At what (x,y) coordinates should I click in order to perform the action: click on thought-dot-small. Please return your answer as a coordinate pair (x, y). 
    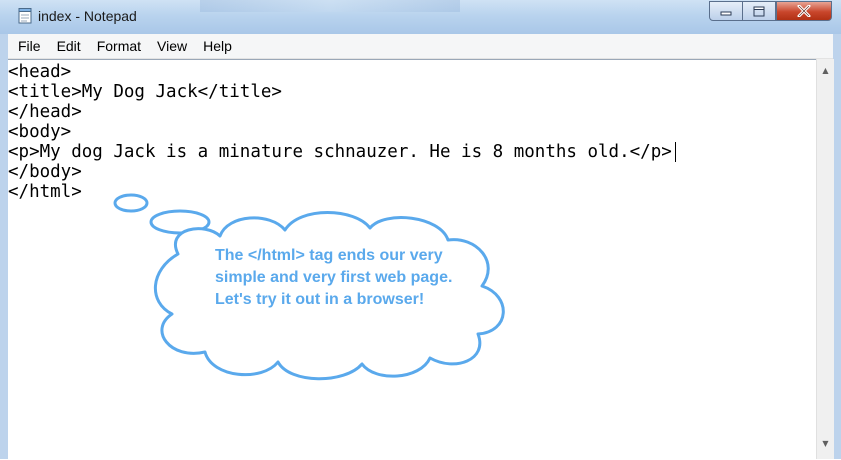
    Looking at the image, I should click on (131, 203).